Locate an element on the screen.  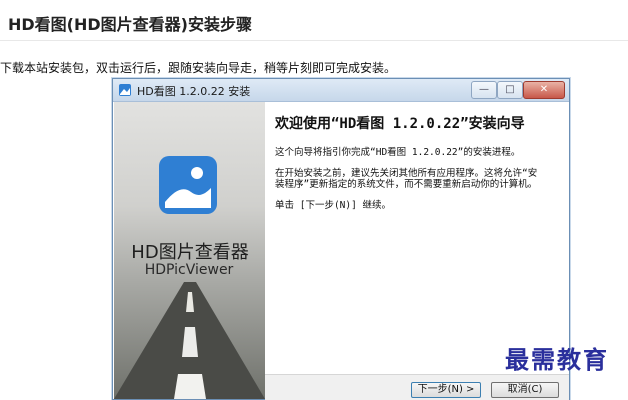
title-divider is located at coordinates (314, 40).